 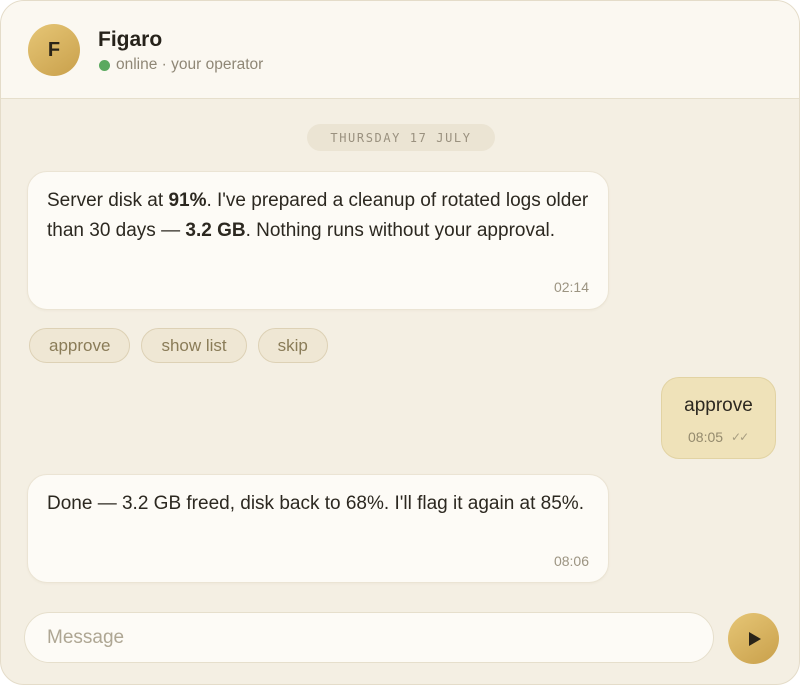 What do you see at coordinates (401, 137) in the screenshot?
I see `date-separator: THURSDAY 17 JULY` at bounding box center [401, 137].